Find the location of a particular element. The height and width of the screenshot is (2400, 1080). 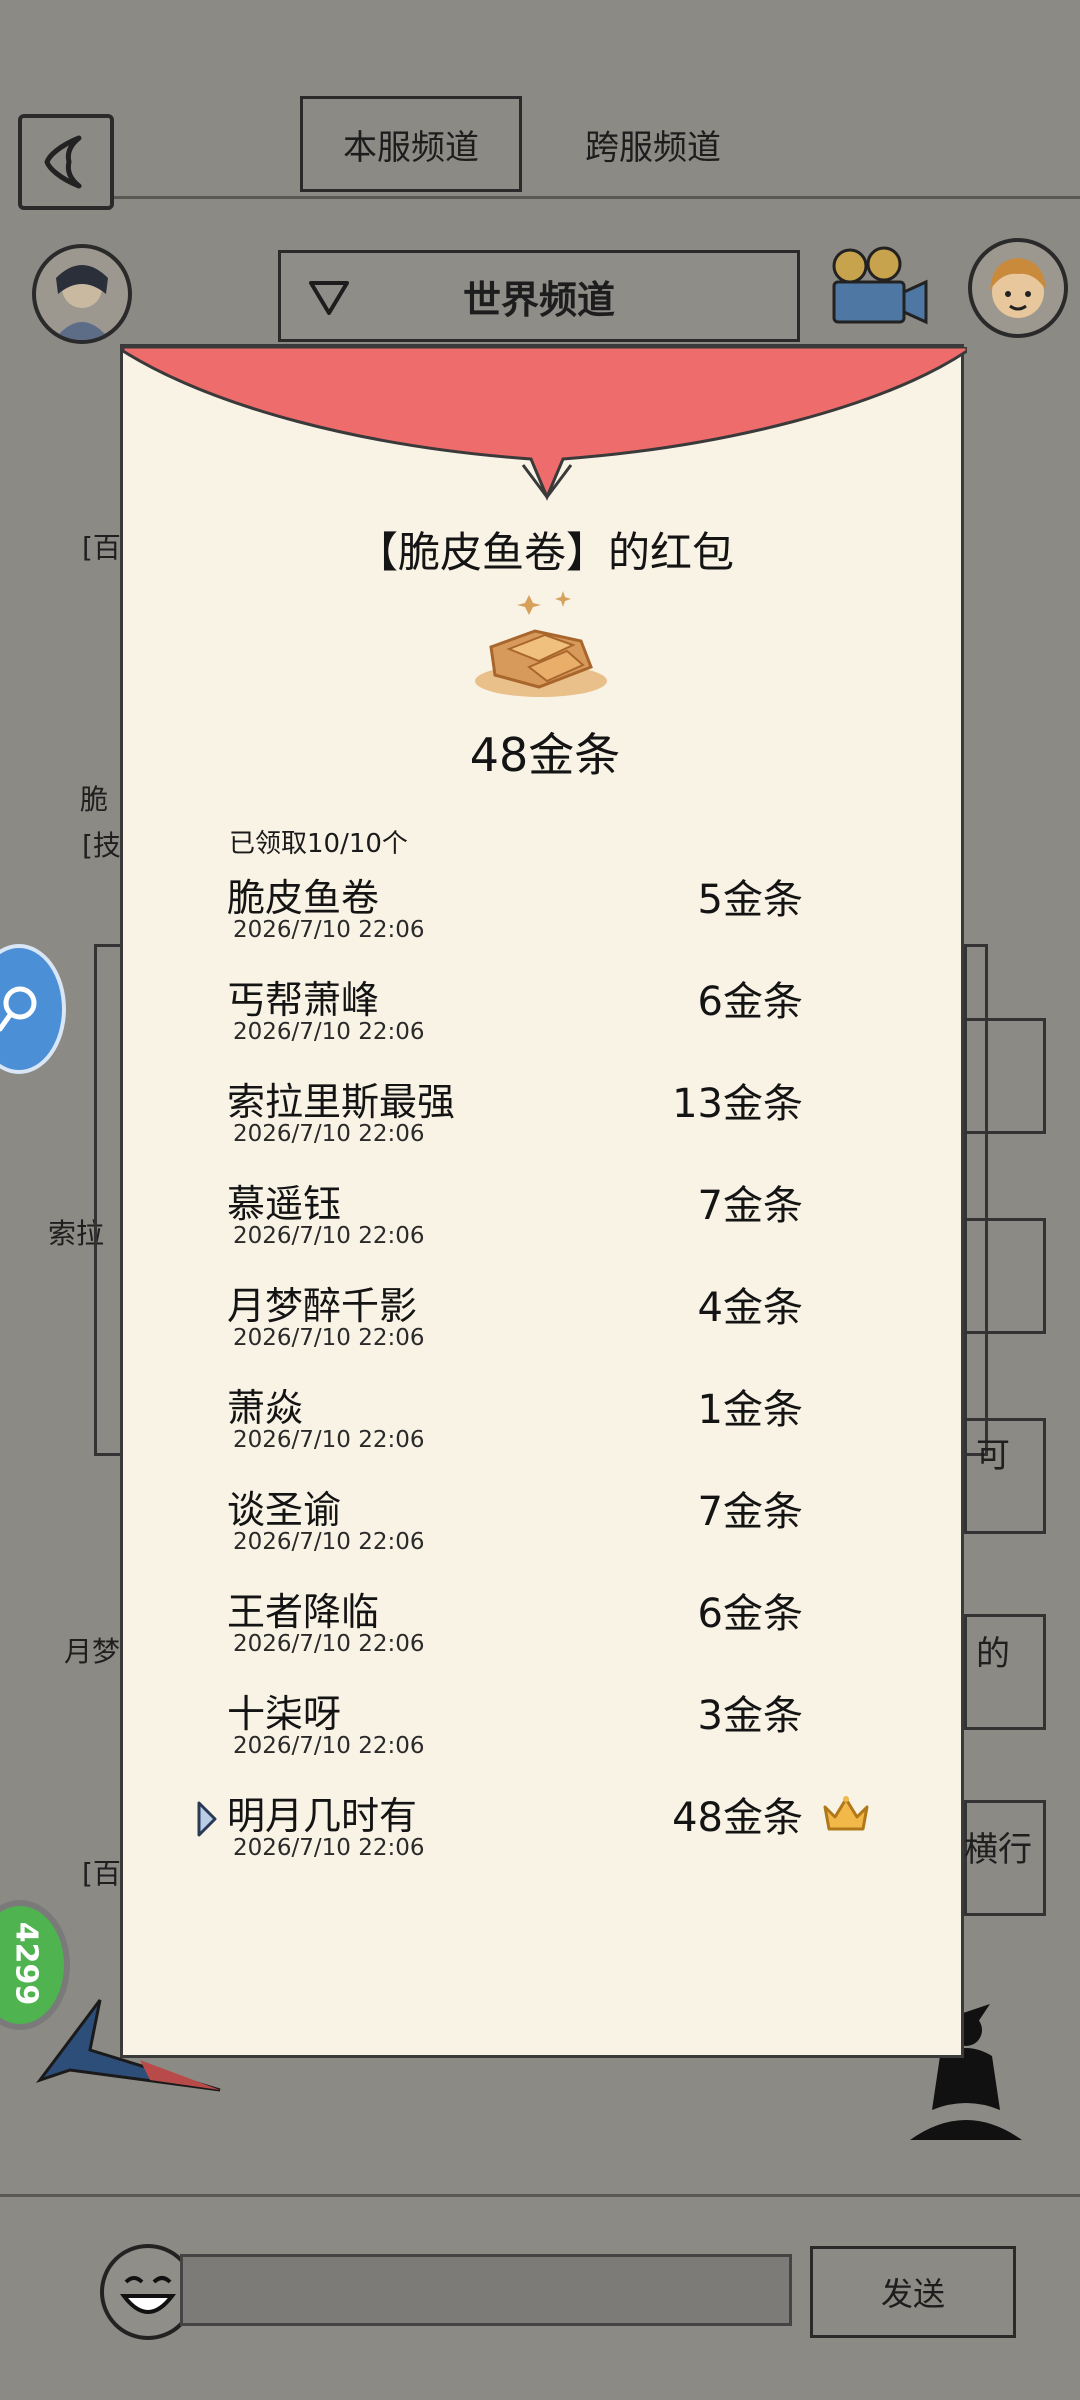

claimer-name: 脆皮鱼卷 is located at coordinates (303, 898).